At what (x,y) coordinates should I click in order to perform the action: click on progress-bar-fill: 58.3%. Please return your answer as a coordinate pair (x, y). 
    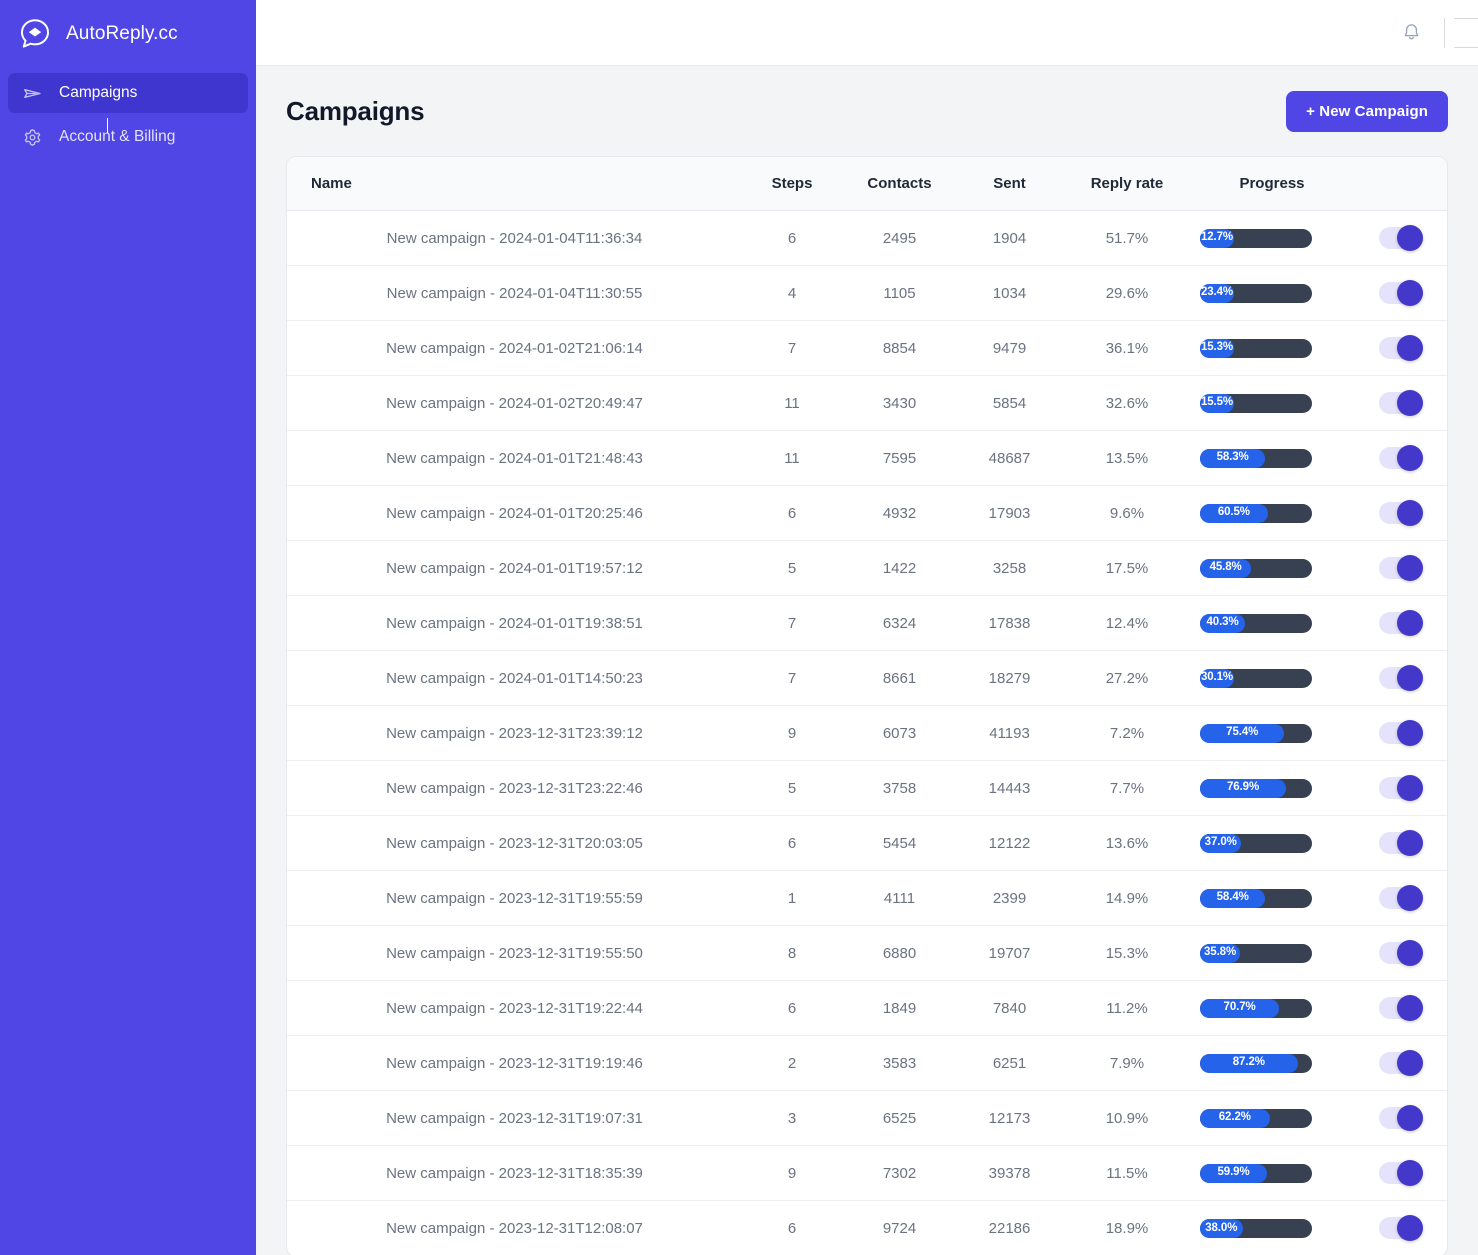
    Looking at the image, I should click on (1233, 458).